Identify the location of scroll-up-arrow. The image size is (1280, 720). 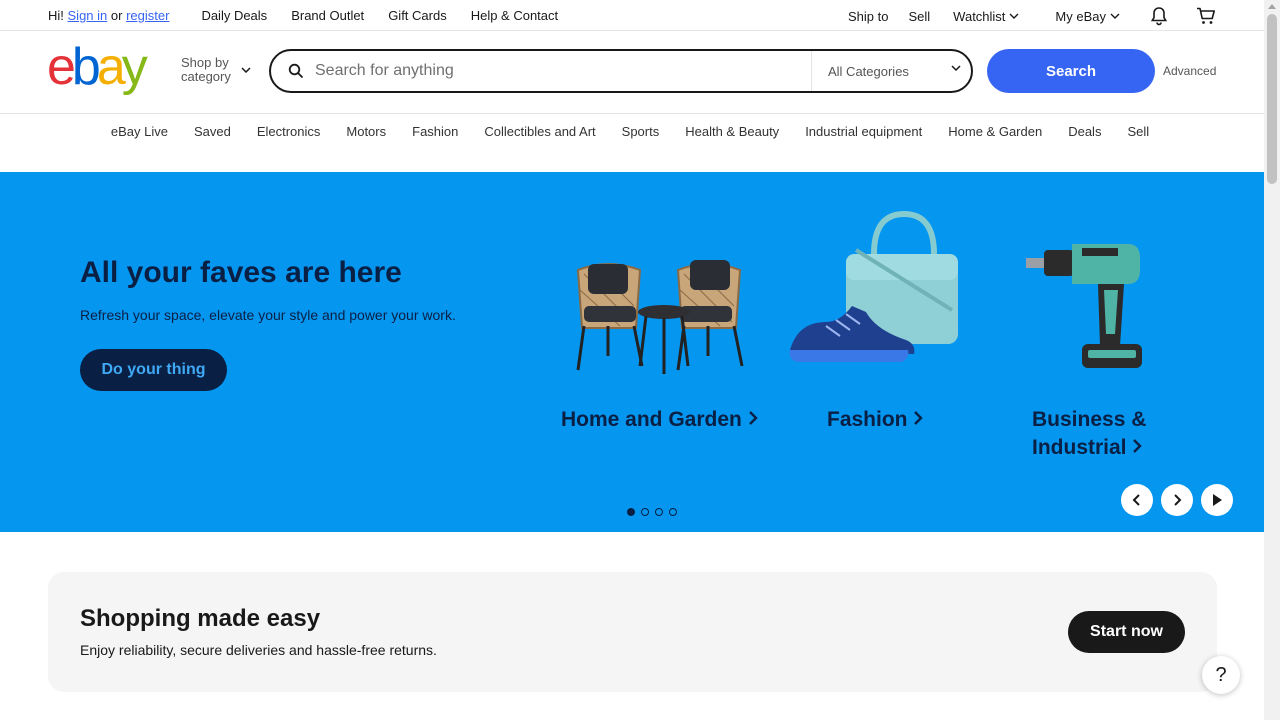
(1272, 6).